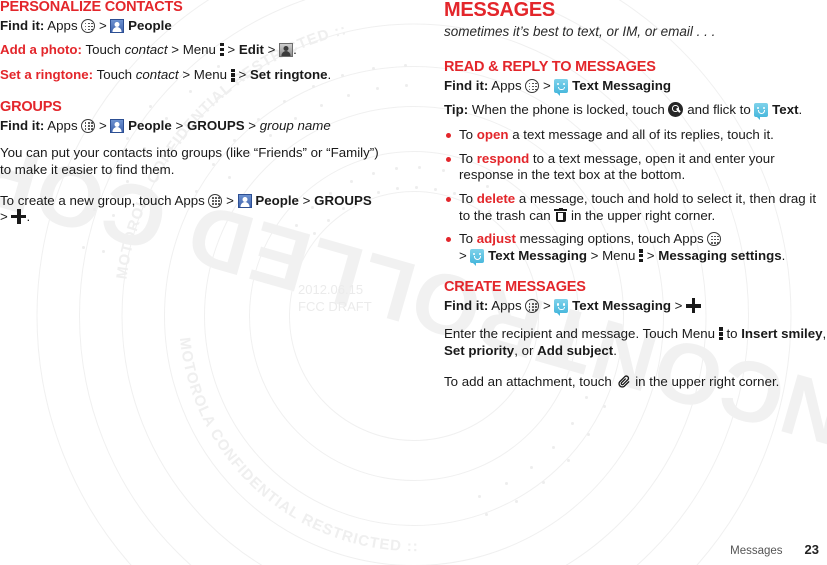 This screenshot has width=827, height=565. What do you see at coordinates (537, 255) in the screenshot?
I see `bullet-text-messaging: Text Messaging` at bounding box center [537, 255].